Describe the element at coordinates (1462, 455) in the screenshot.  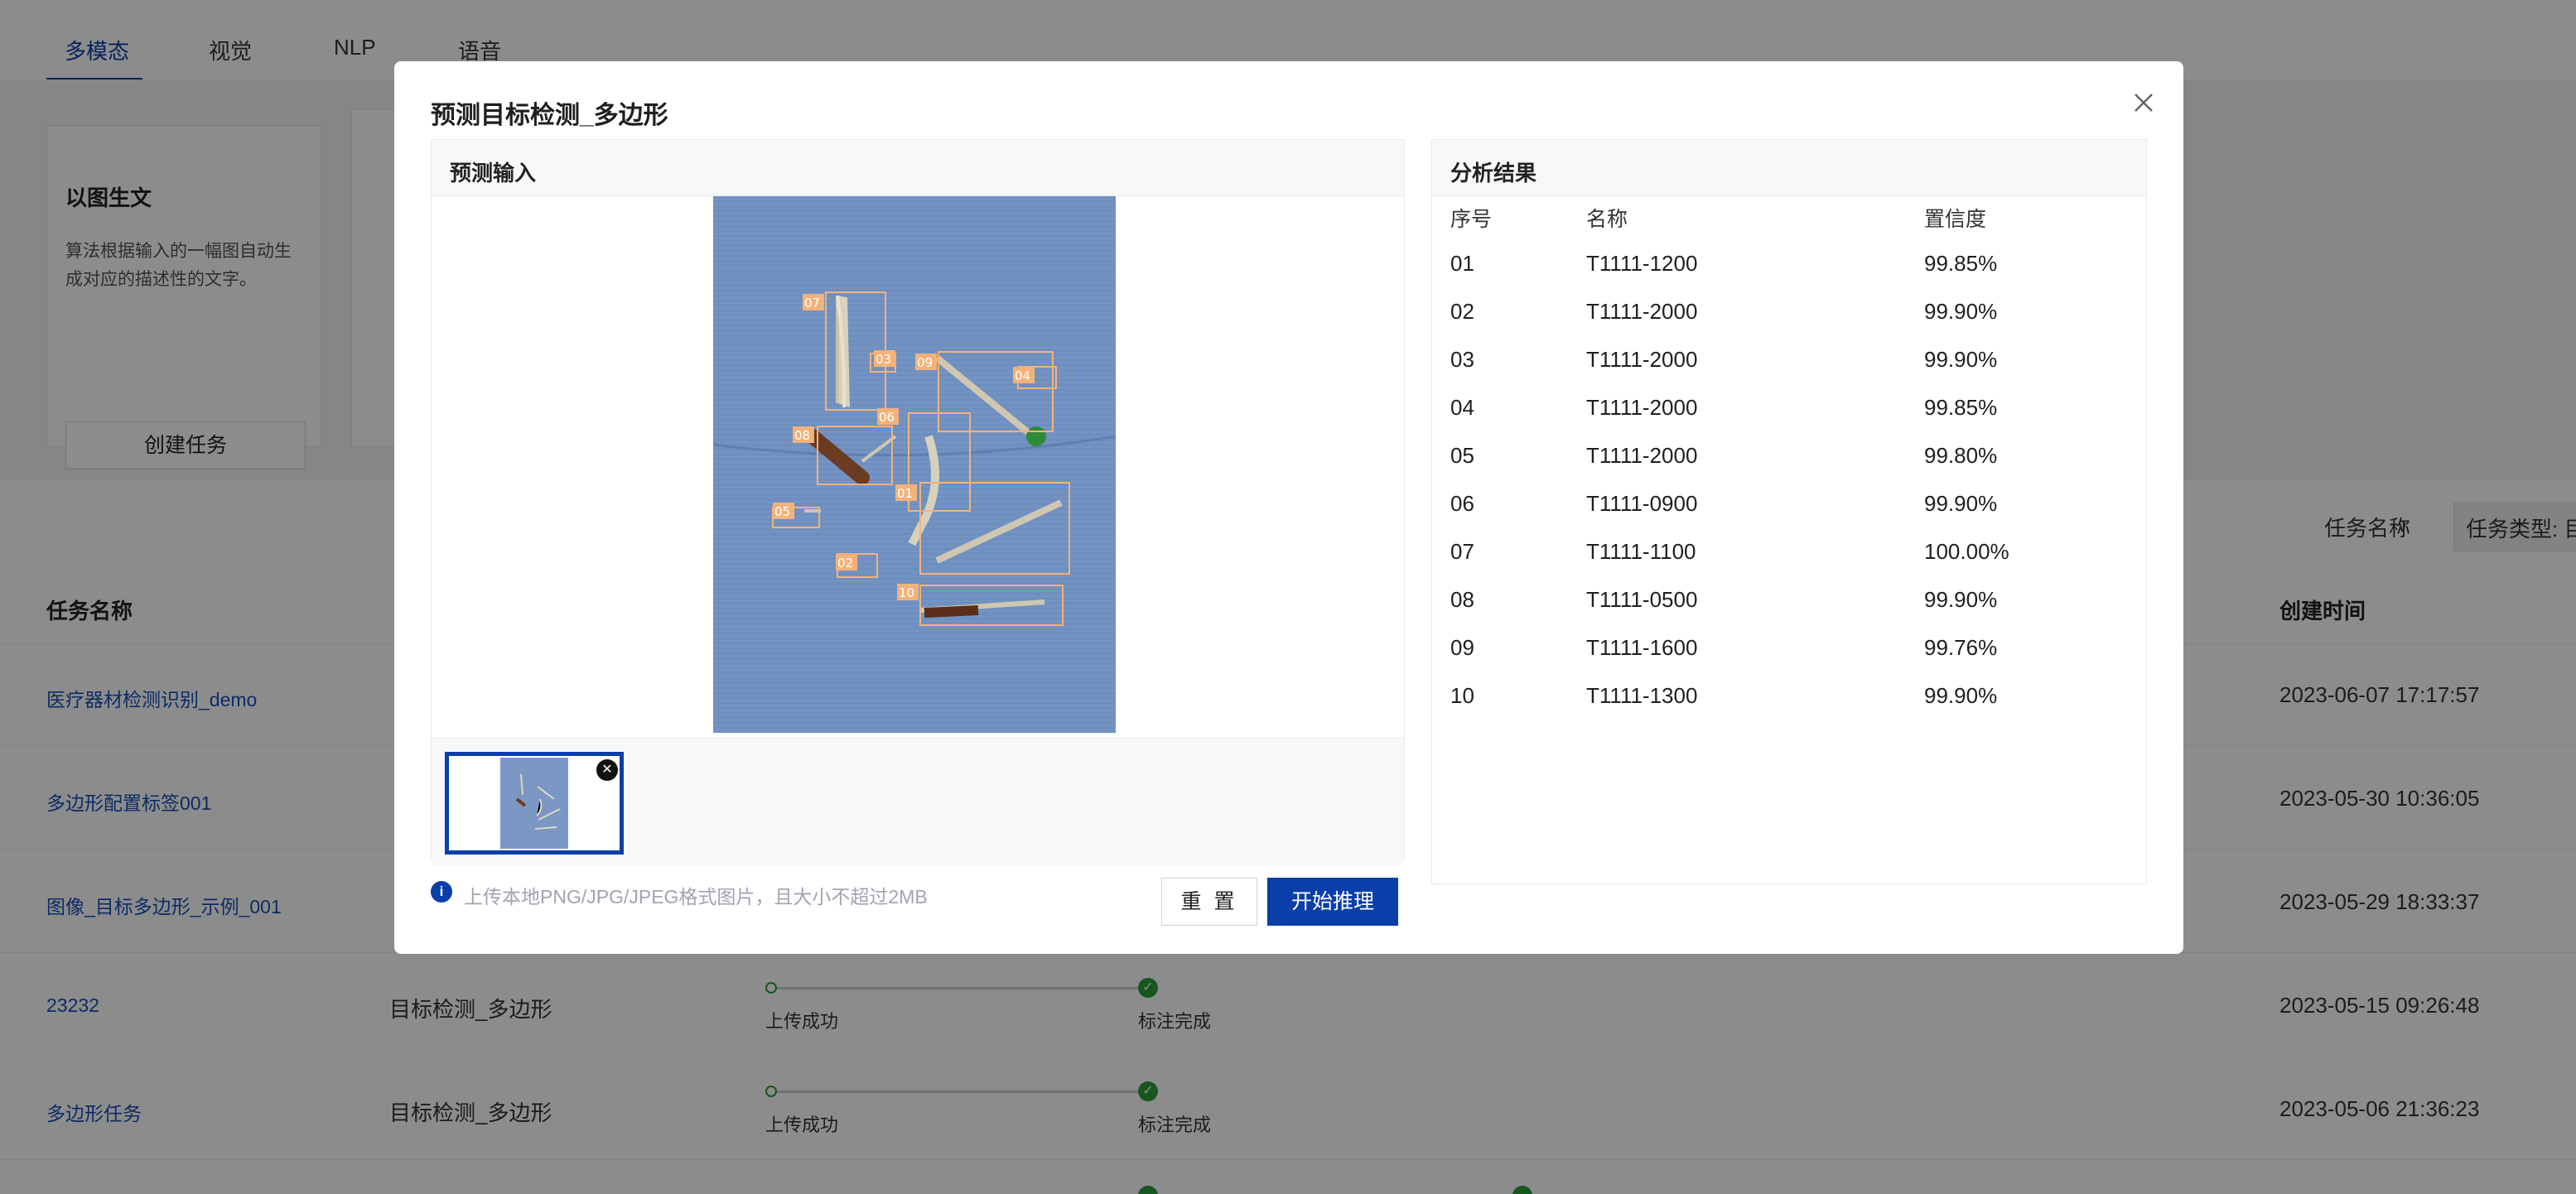
I see `result-index: 05` at that location.